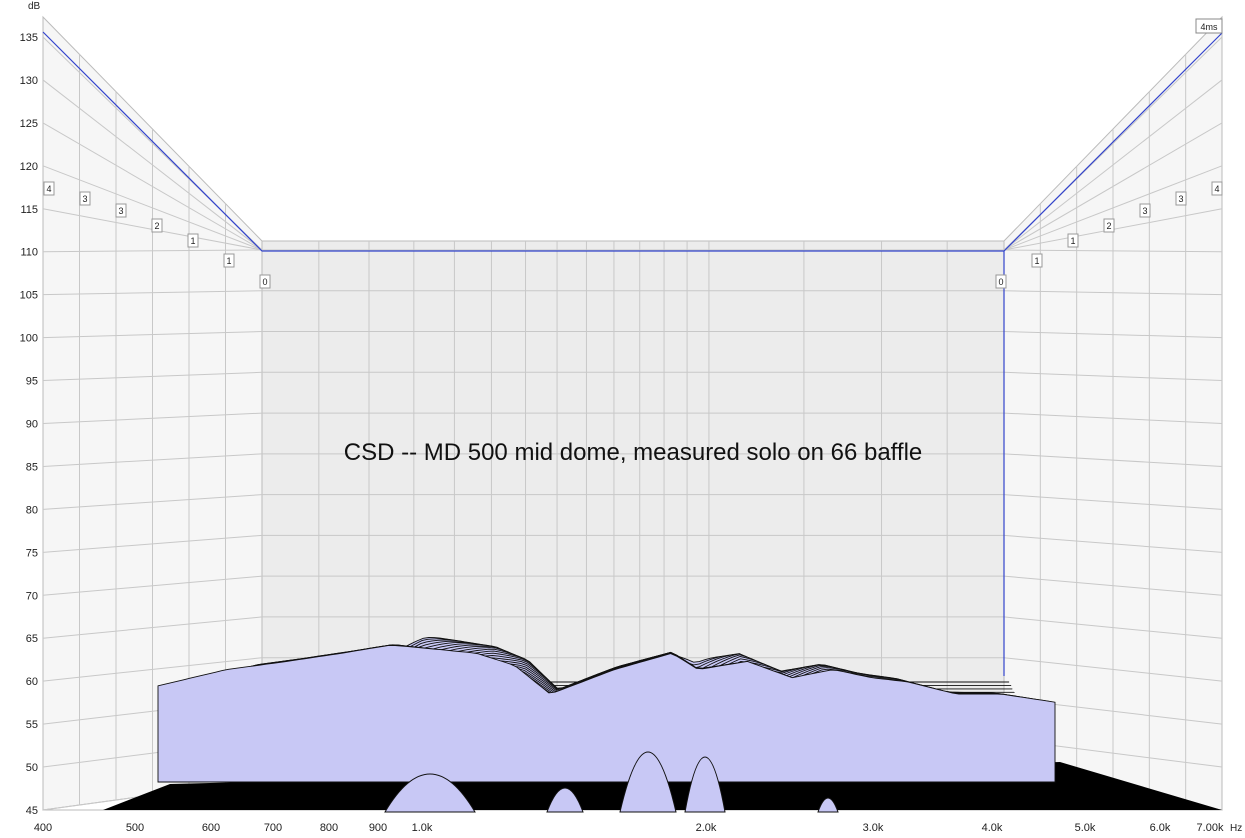 This screenshot has width=1245, height=838. I want to click on right-time-tick: 4, so click(1217, 188).